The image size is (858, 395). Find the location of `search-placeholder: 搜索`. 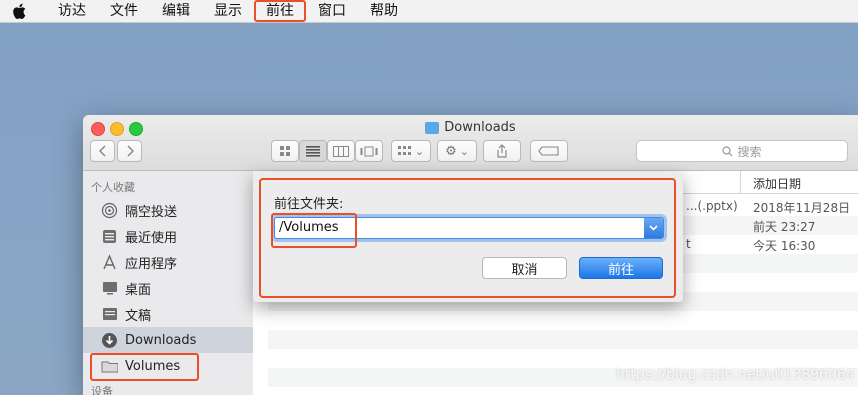

search-placeholder: 搜索 is located at coordinates (749, 151).